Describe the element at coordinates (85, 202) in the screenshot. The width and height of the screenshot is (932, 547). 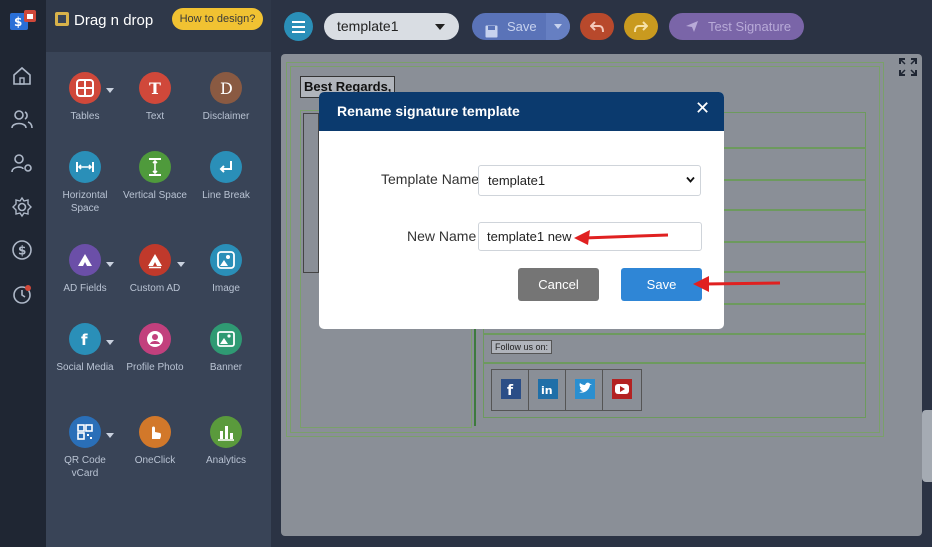
I see `tool-label: Horizontal Space` at that location.